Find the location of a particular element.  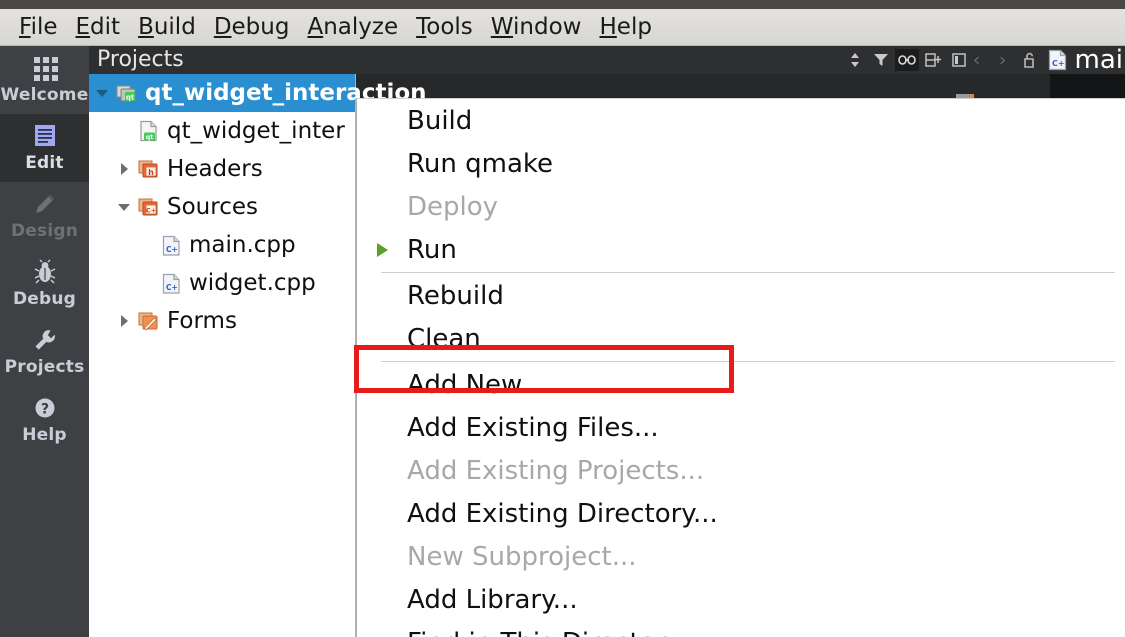

wrench-icon is located at coordinates (45, 340).